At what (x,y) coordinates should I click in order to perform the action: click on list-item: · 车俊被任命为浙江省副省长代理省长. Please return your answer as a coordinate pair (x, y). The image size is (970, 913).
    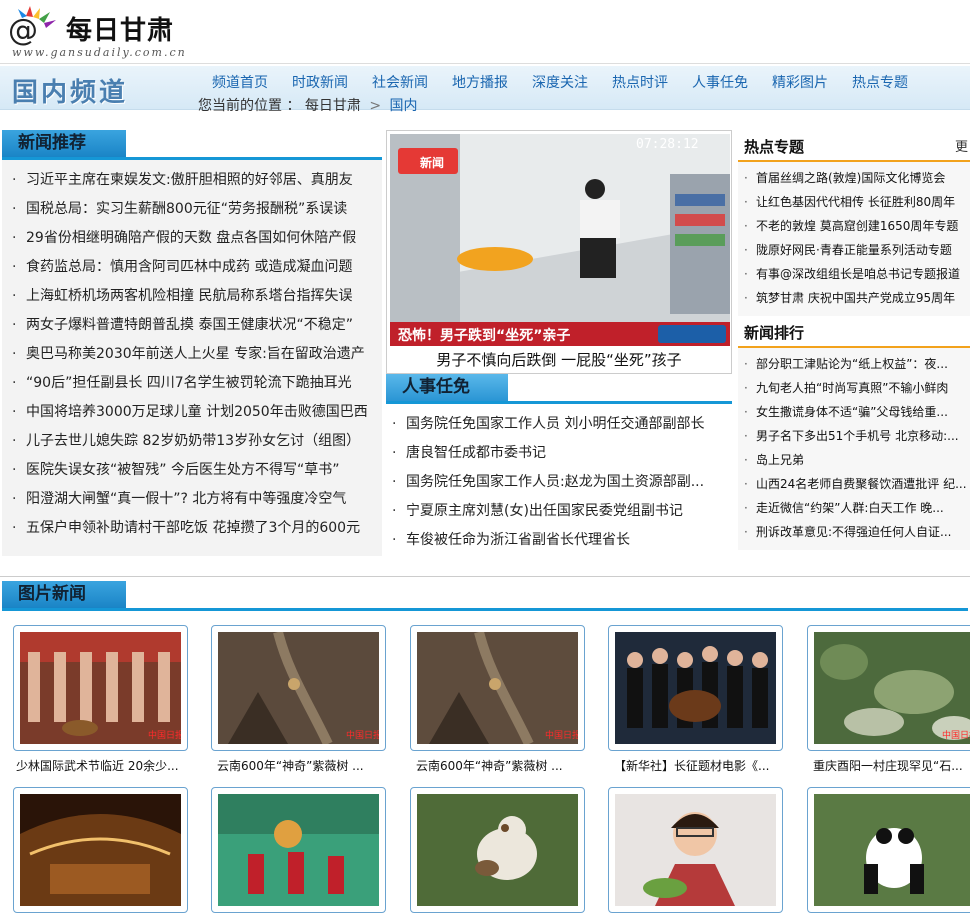
    Looking at the image, I should click on (562, 540).